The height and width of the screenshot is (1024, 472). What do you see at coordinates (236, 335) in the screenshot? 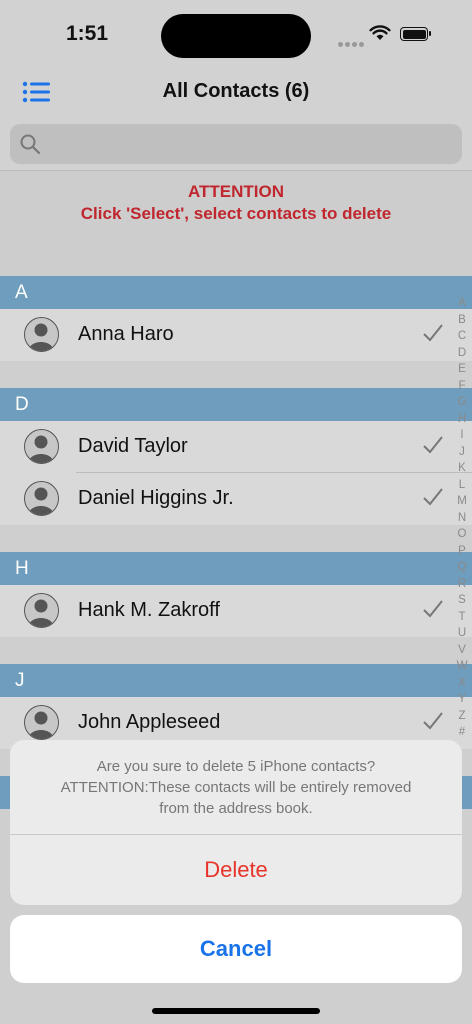
I see `contact-row: Anna Haro` at bounding box center [236, 335].